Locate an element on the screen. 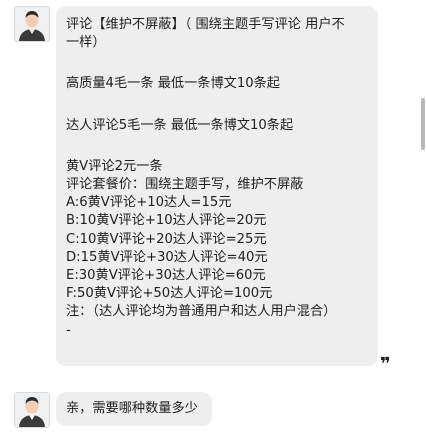  message-line: A:6黄V评论+10达人=15元 is located at coordinates (149, 203).